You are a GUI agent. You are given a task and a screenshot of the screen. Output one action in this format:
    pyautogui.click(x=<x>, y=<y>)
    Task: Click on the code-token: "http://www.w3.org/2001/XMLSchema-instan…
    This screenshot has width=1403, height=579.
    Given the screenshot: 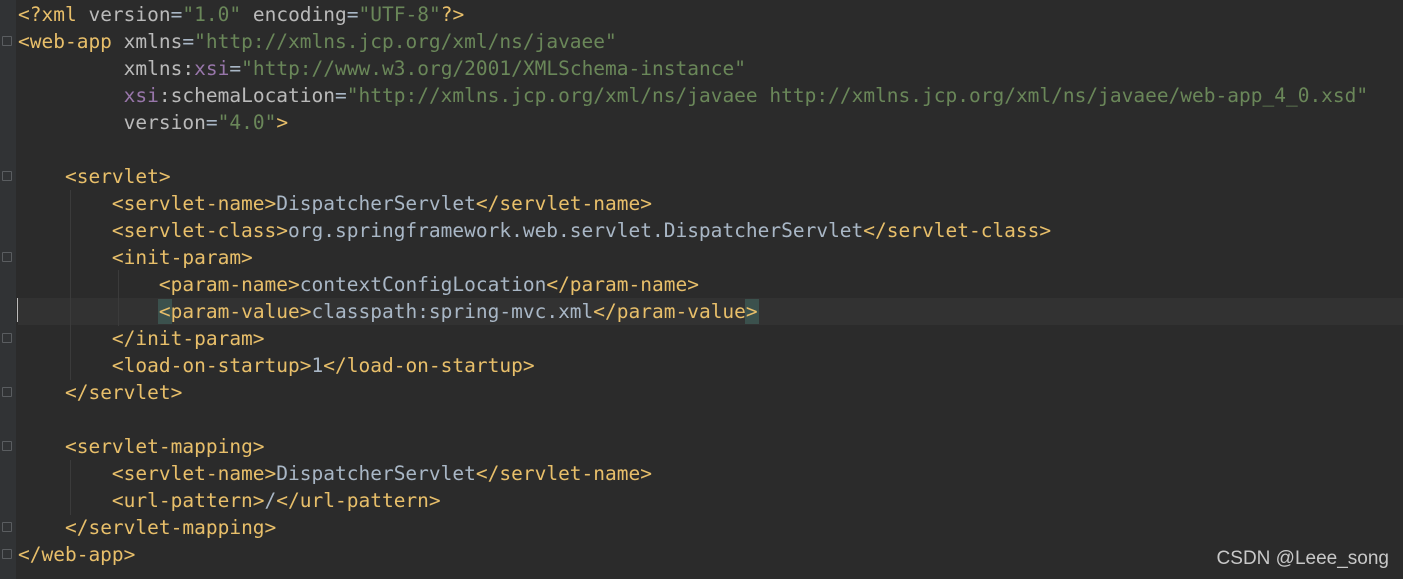 What is the action you would take?
    pyautogui.click(x=493, y=68)
    